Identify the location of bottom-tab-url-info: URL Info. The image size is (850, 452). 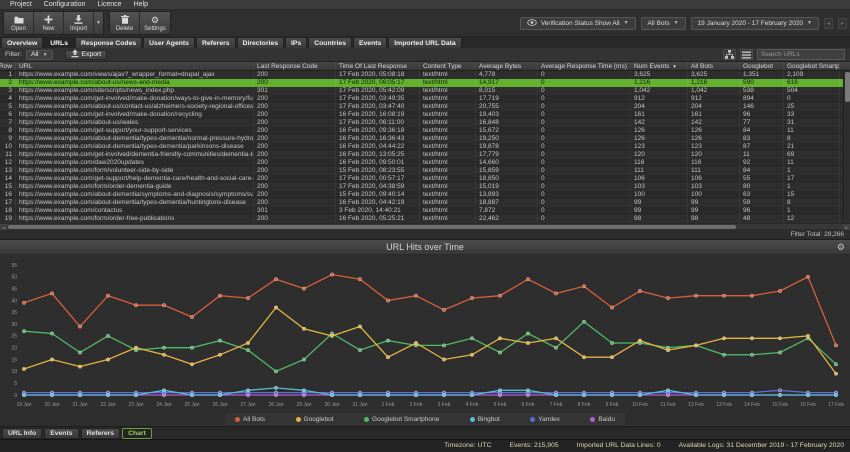
(22, 433).